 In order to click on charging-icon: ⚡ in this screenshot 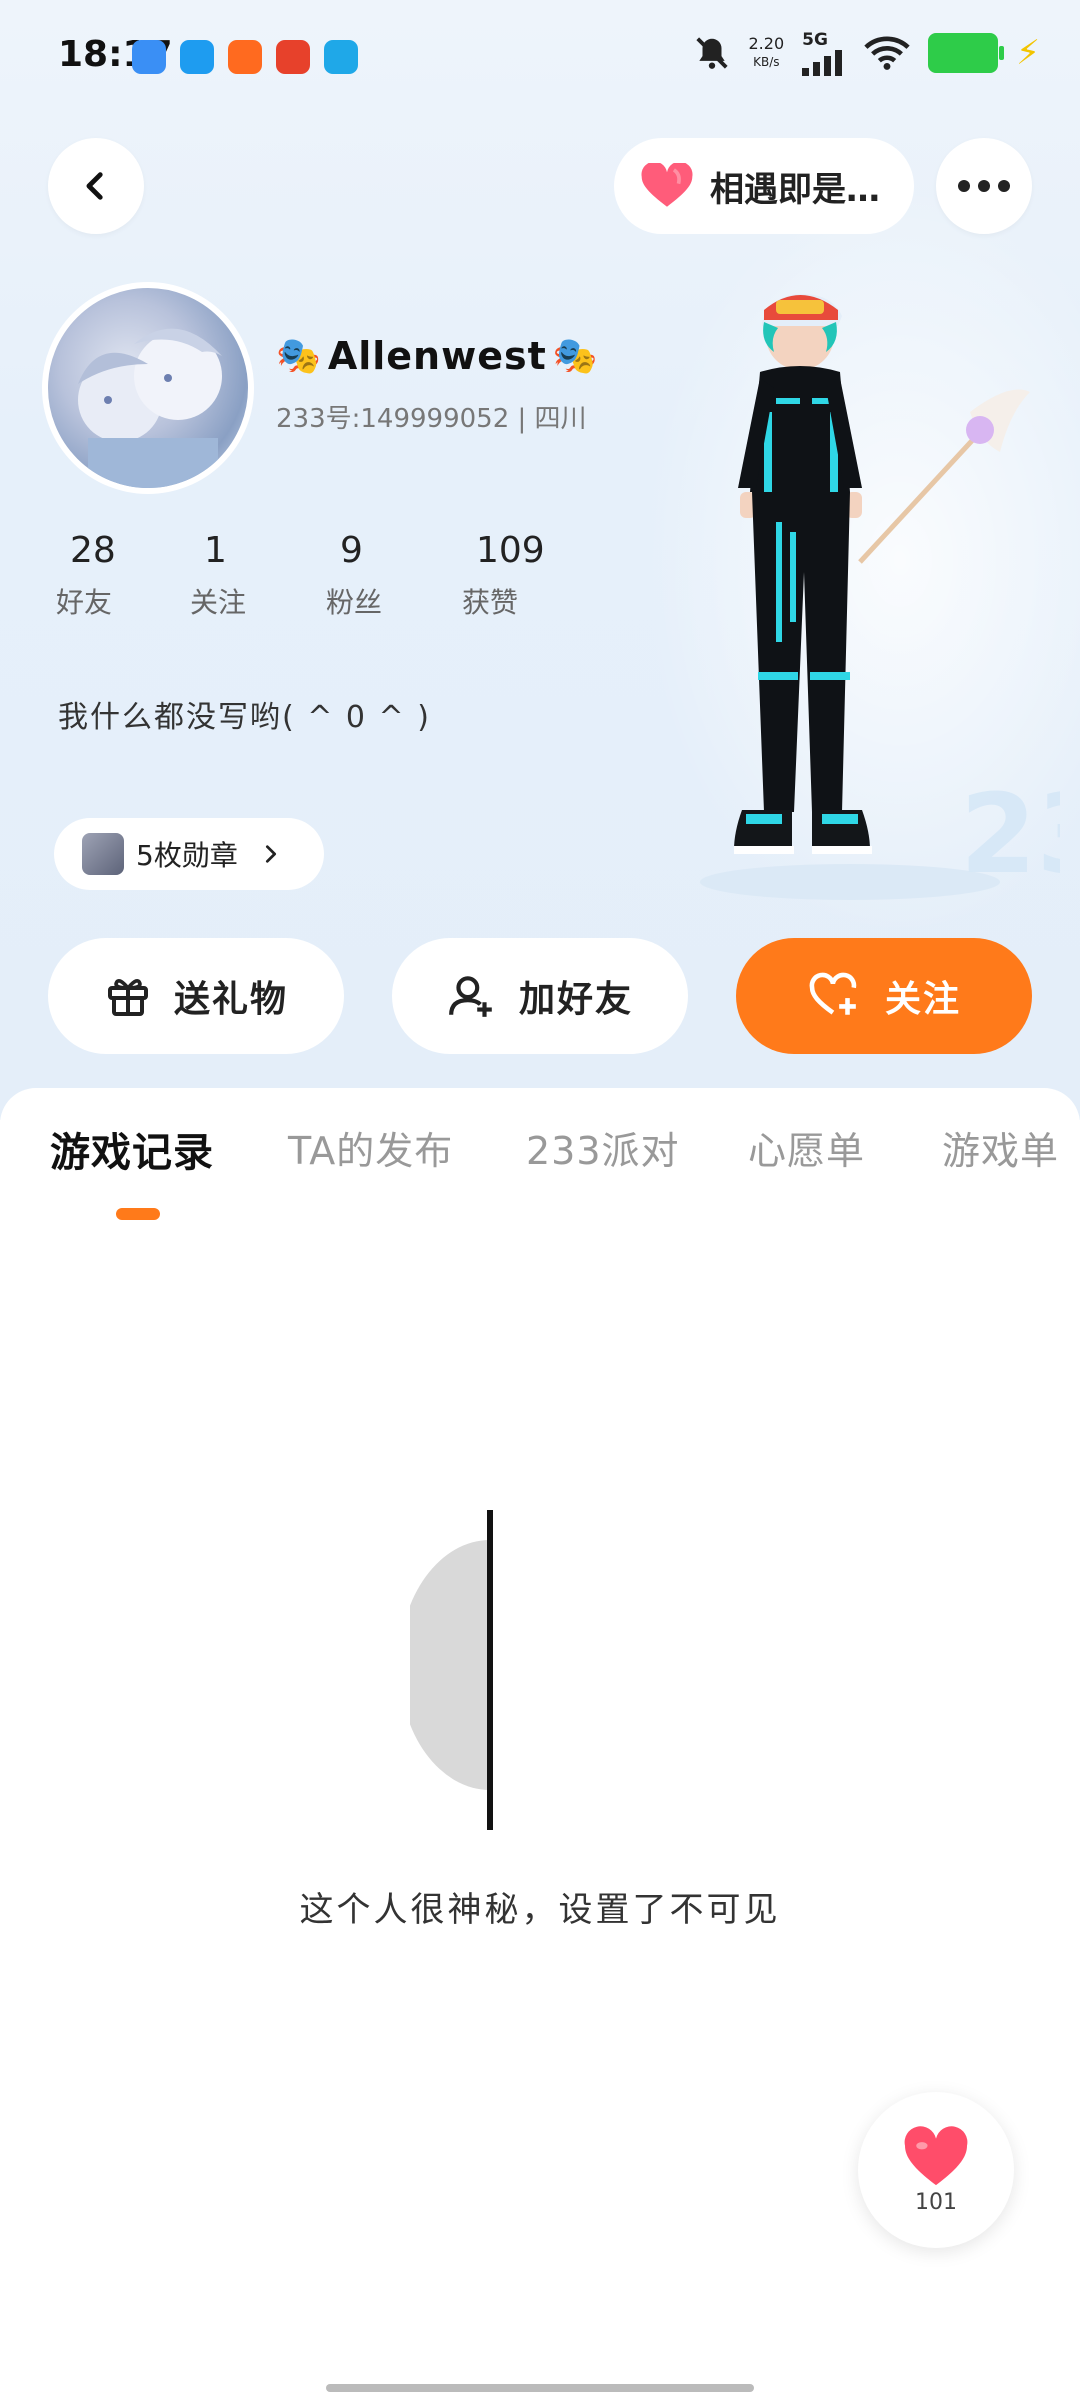, I will do `click(1028, 53)`.